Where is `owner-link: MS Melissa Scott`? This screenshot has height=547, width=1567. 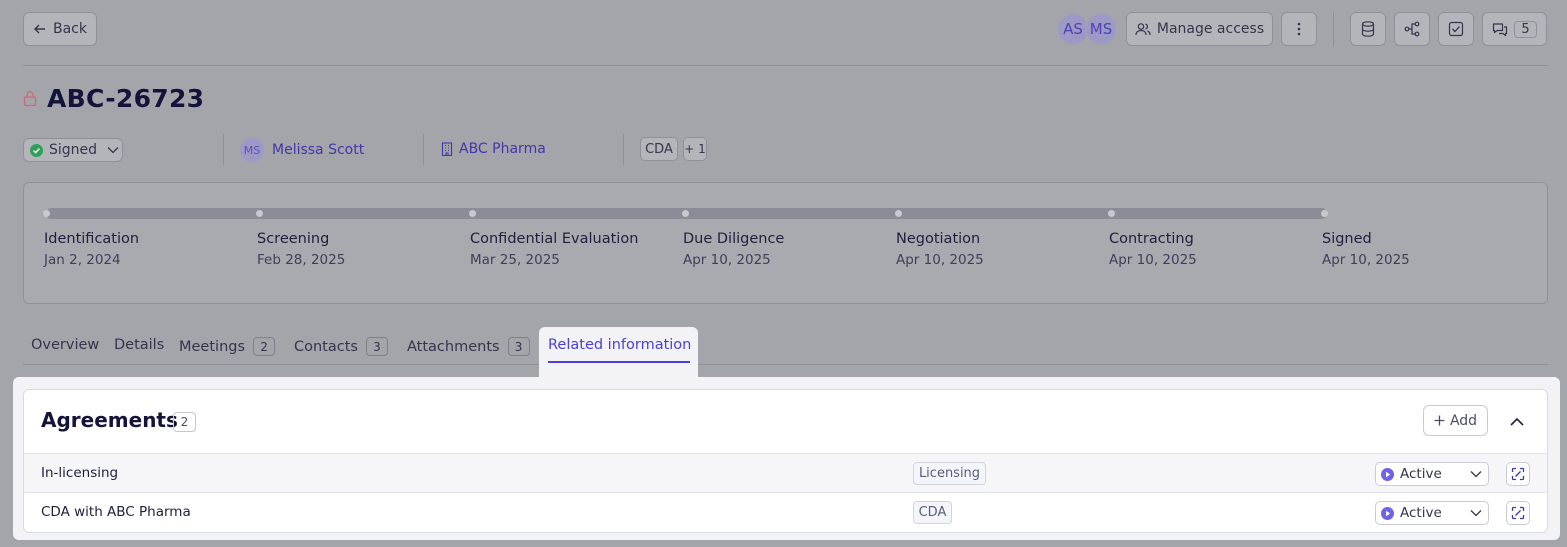
owner-link: MS Melissa Scott is located at coordinates (302, 150).